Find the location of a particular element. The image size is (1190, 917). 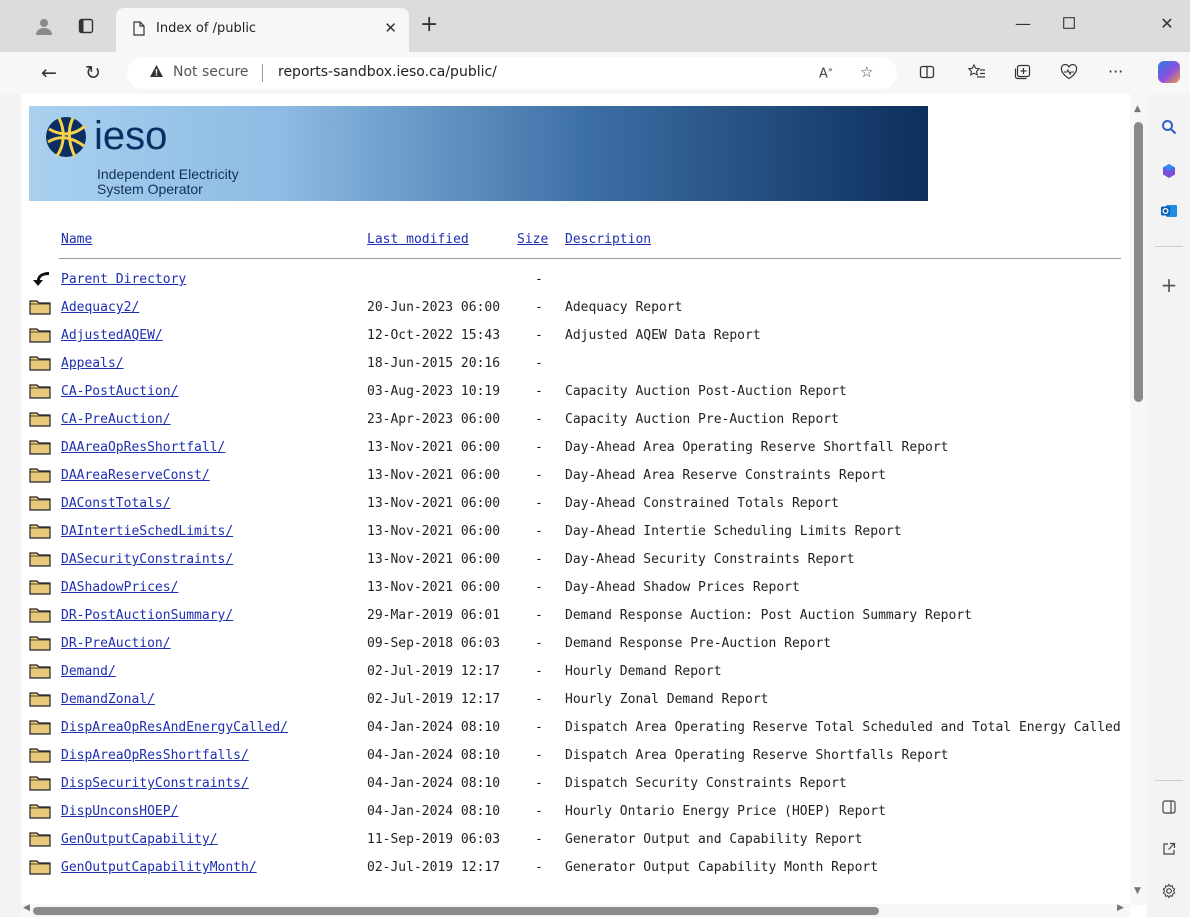

entry-size: - is located at coordinates (539, 307).